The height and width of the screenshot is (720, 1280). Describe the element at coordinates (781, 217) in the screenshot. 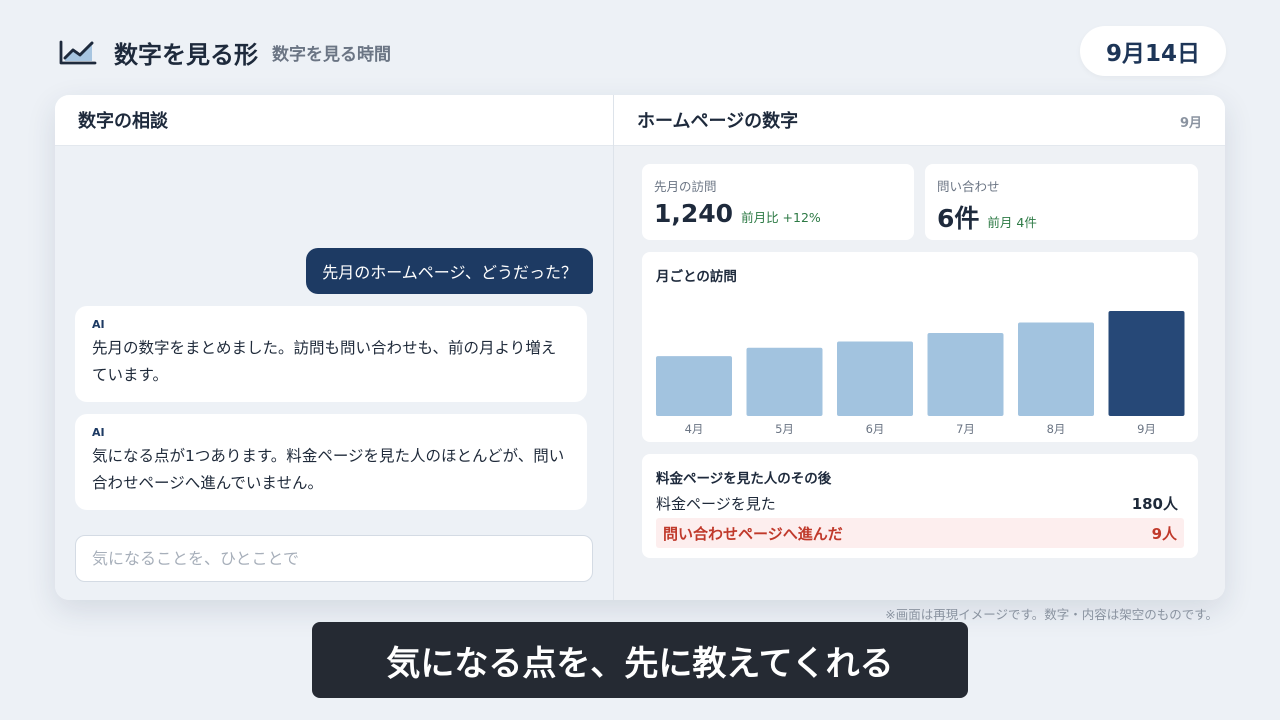

I see `stat-delta: 前月比 +12%` at that location.